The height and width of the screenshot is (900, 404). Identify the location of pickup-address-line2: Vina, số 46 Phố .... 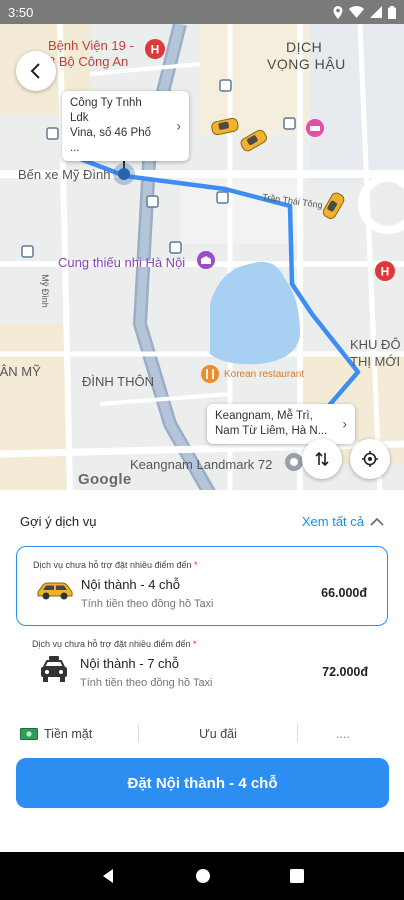
(110, 140).